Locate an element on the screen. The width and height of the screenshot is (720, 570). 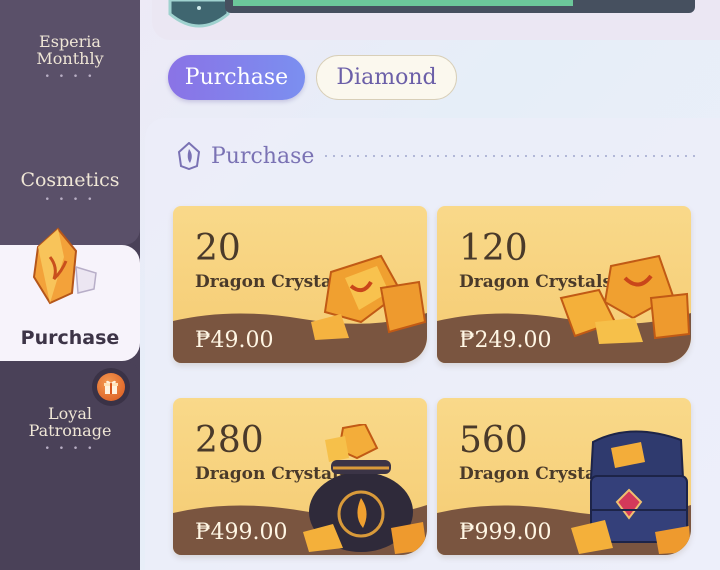
tab-diamond: Diamond is located at coordinates (386, 77).